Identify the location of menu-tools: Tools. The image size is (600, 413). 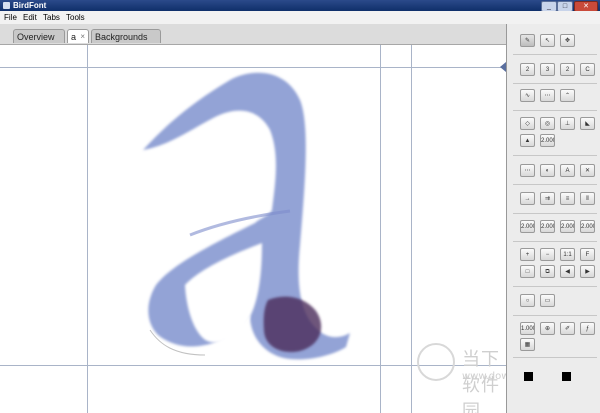
(75, 17).